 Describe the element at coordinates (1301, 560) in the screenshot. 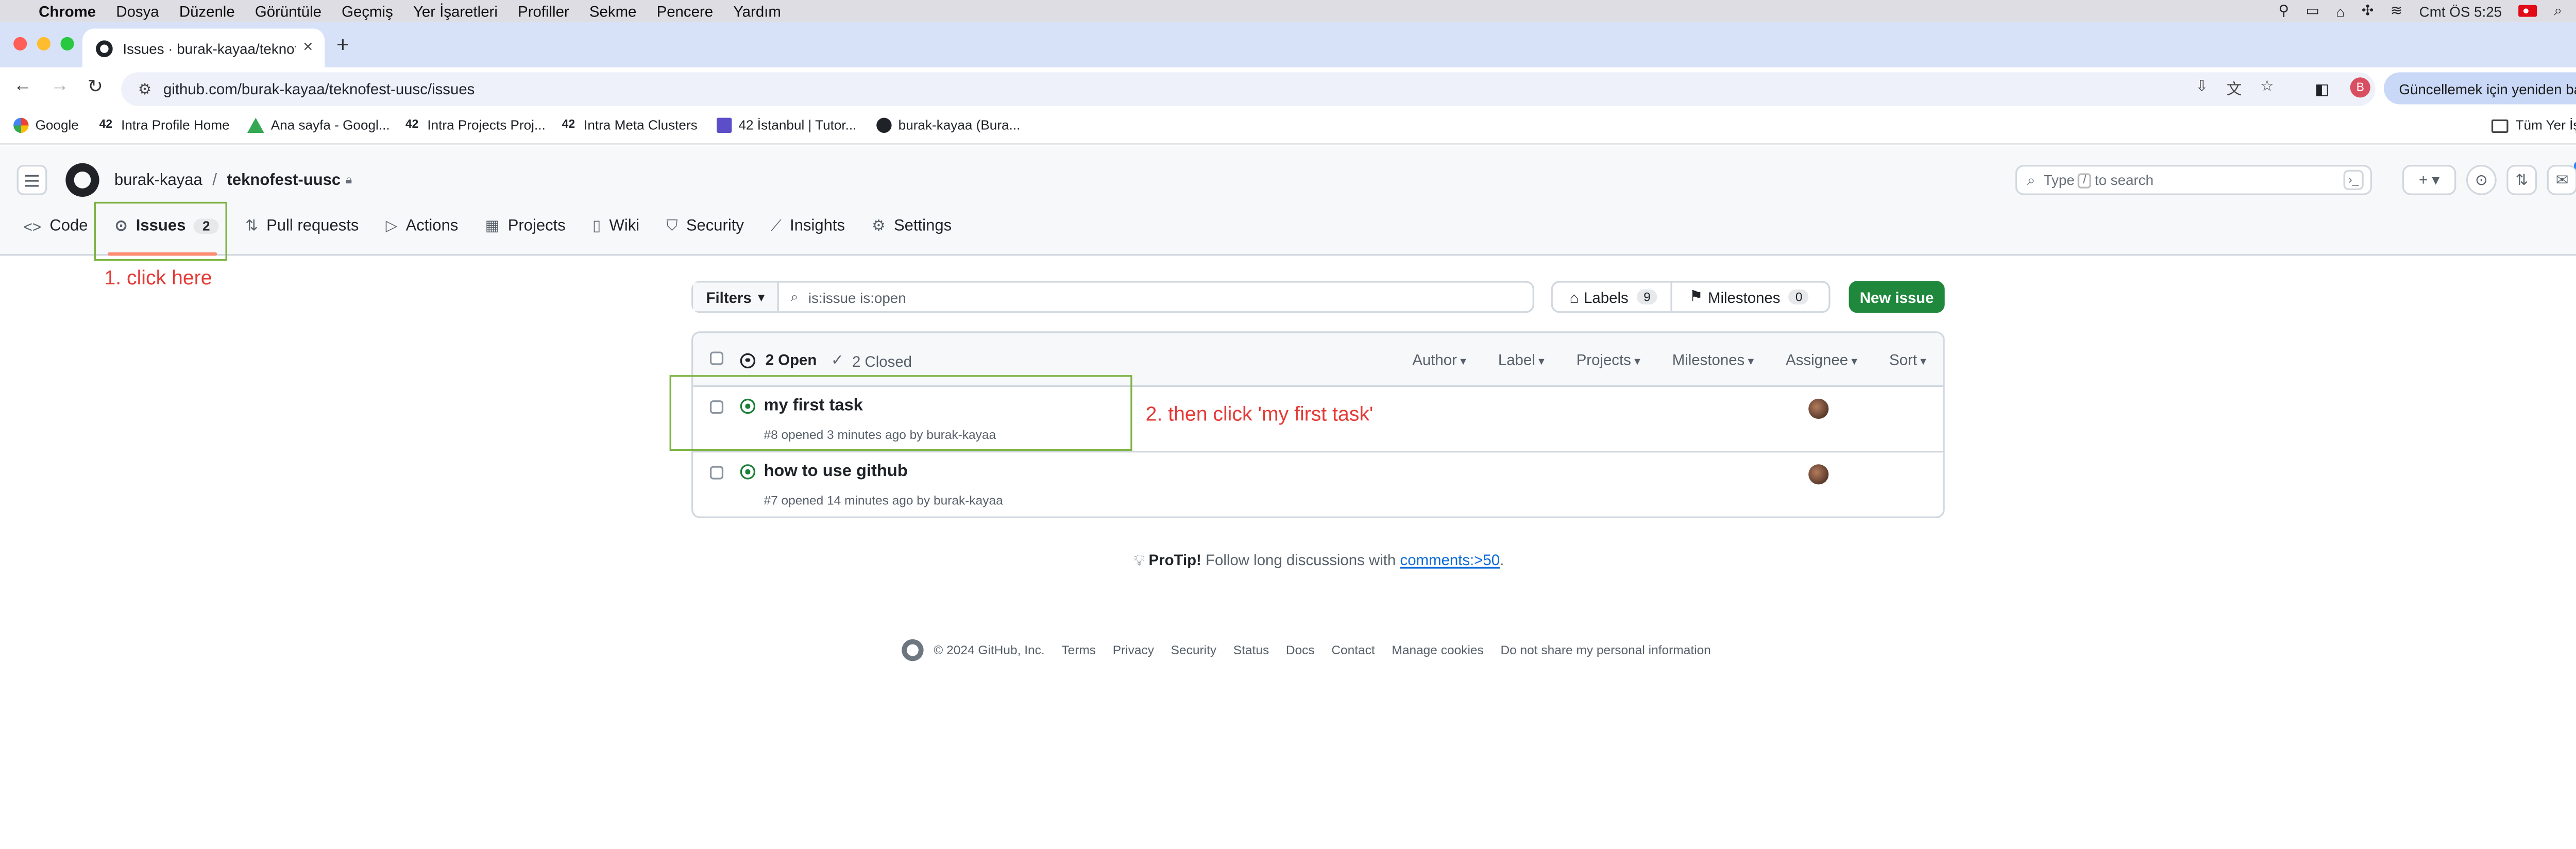

I see `protip-text: Follow long discussions with` at that location.